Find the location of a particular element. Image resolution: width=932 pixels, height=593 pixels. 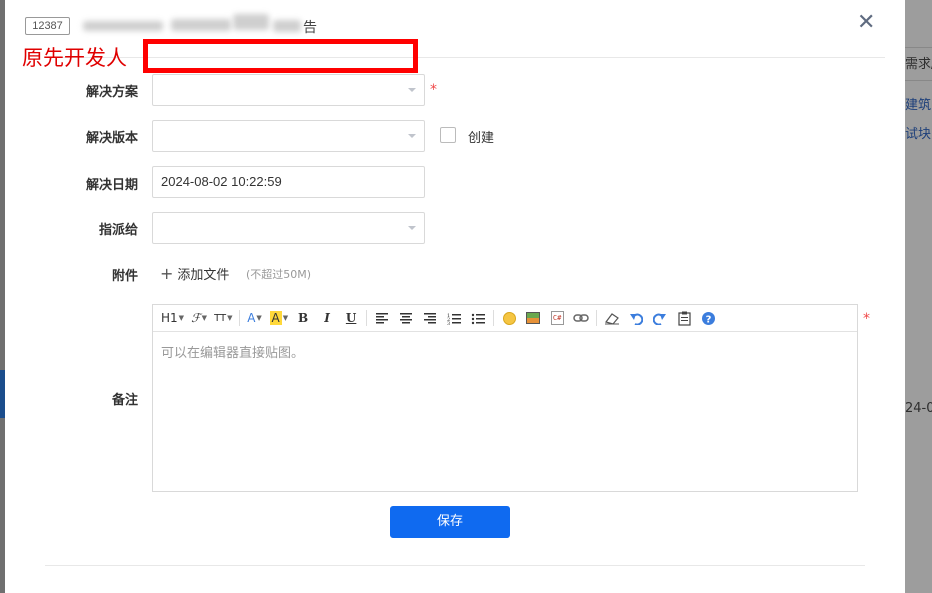

background-link: 试块 is located at coordinates (918, 134).